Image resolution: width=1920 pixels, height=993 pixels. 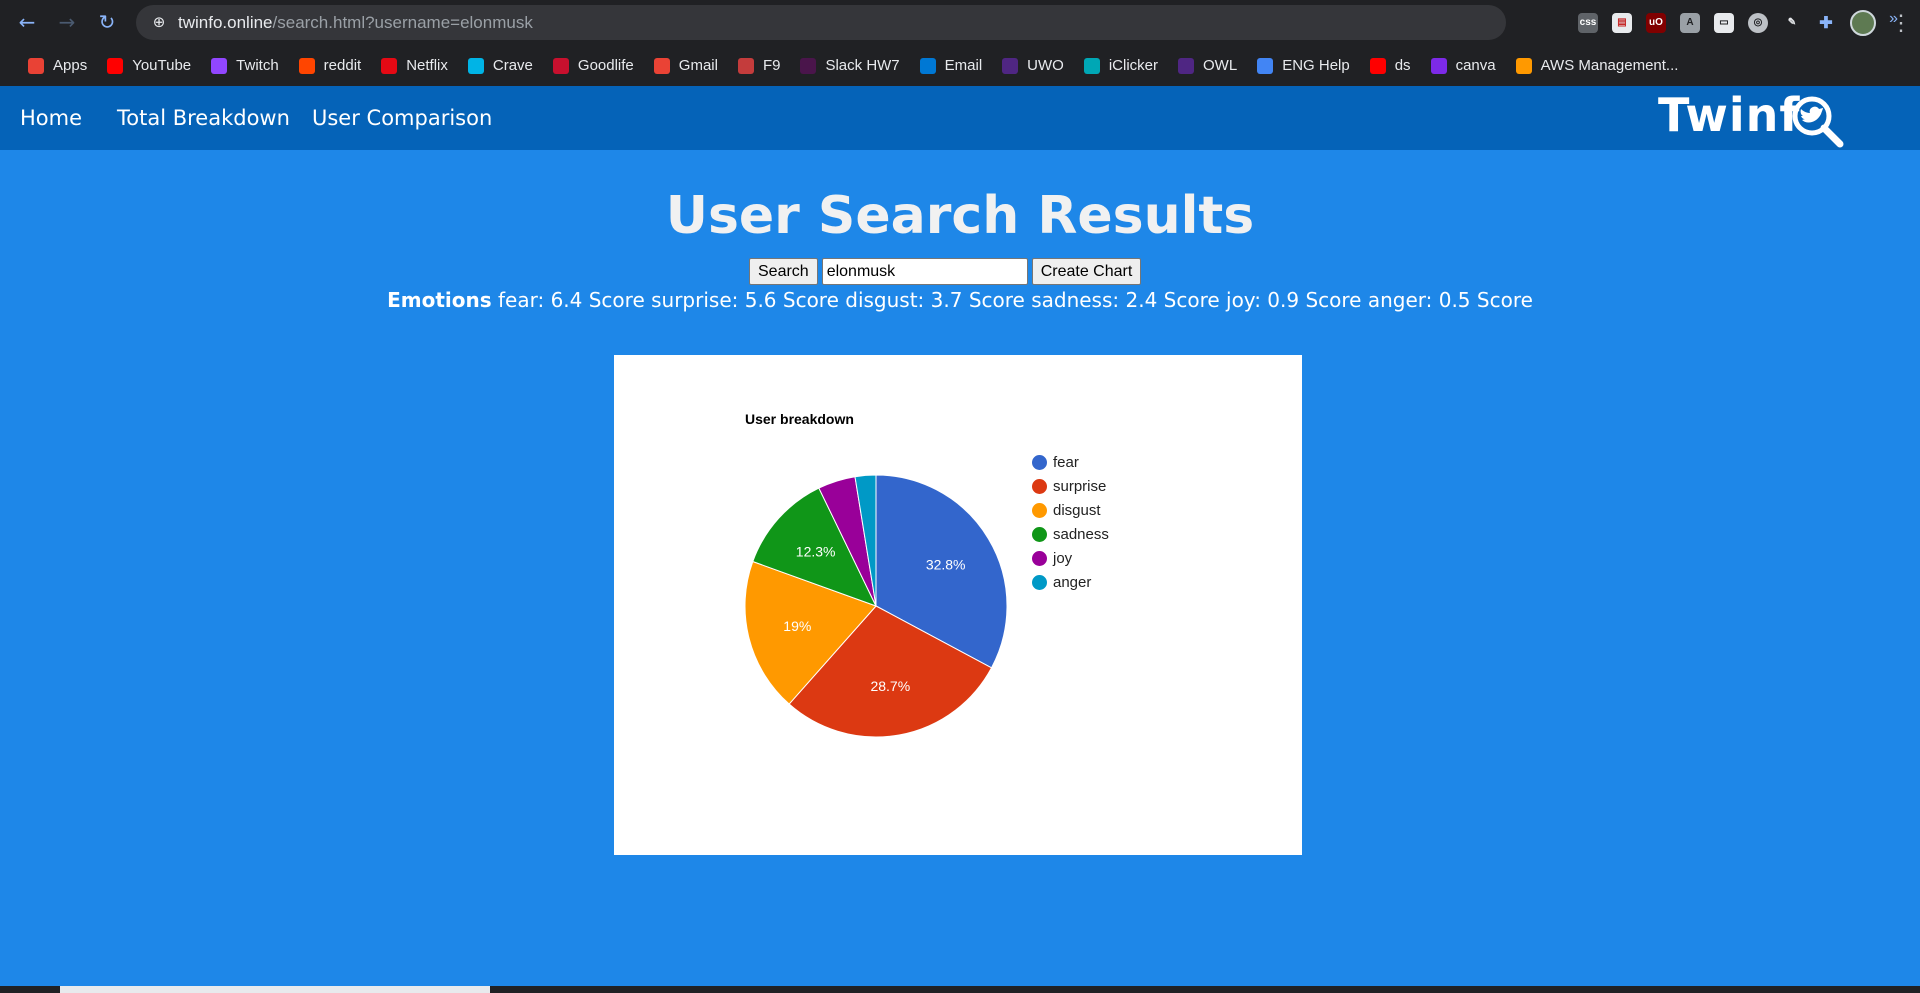 I want to click on search-button: Search, so click(x=783, y=271).